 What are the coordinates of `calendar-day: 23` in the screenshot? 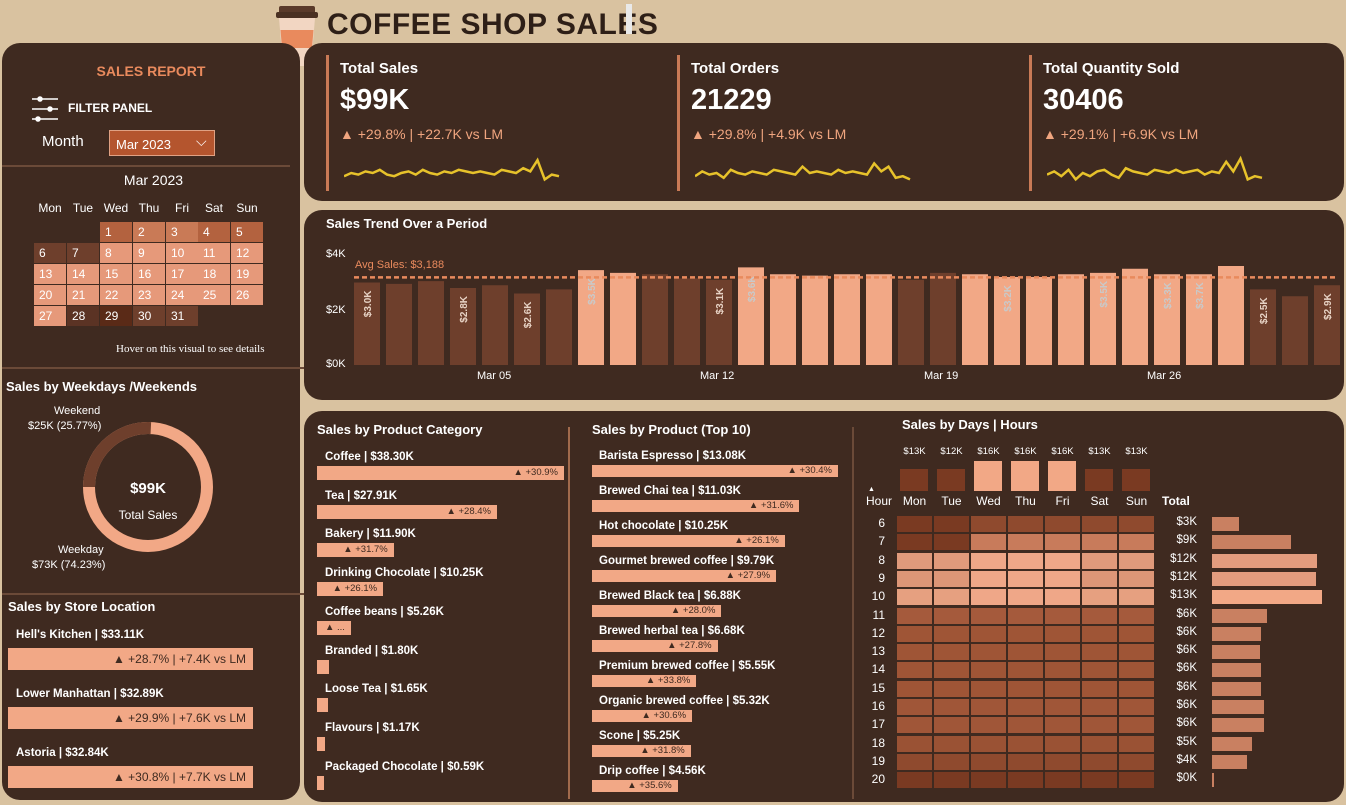 It's located at (149, 295).